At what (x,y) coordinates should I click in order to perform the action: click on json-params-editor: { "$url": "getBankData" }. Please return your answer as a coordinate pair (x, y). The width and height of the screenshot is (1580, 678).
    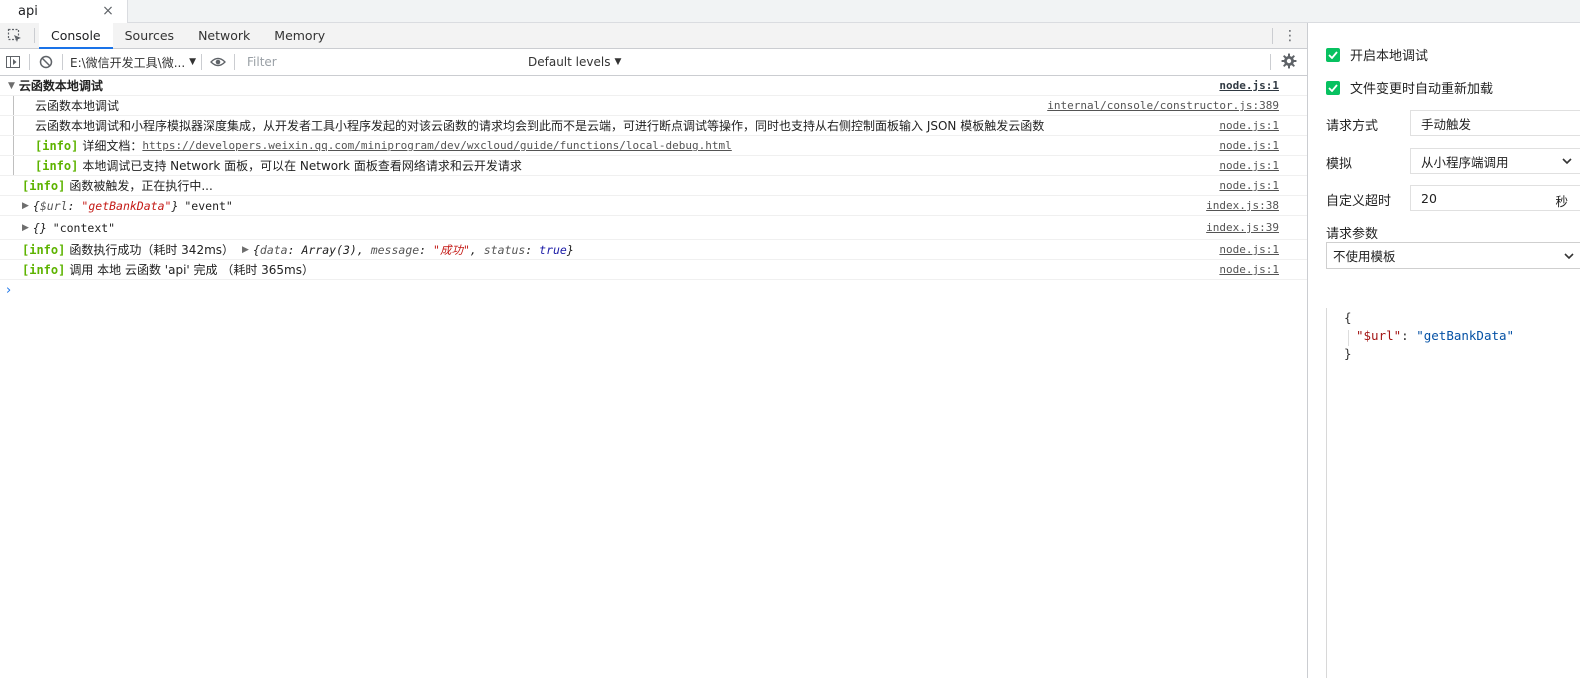
    Looking at the image, I should click on (1453, 493).